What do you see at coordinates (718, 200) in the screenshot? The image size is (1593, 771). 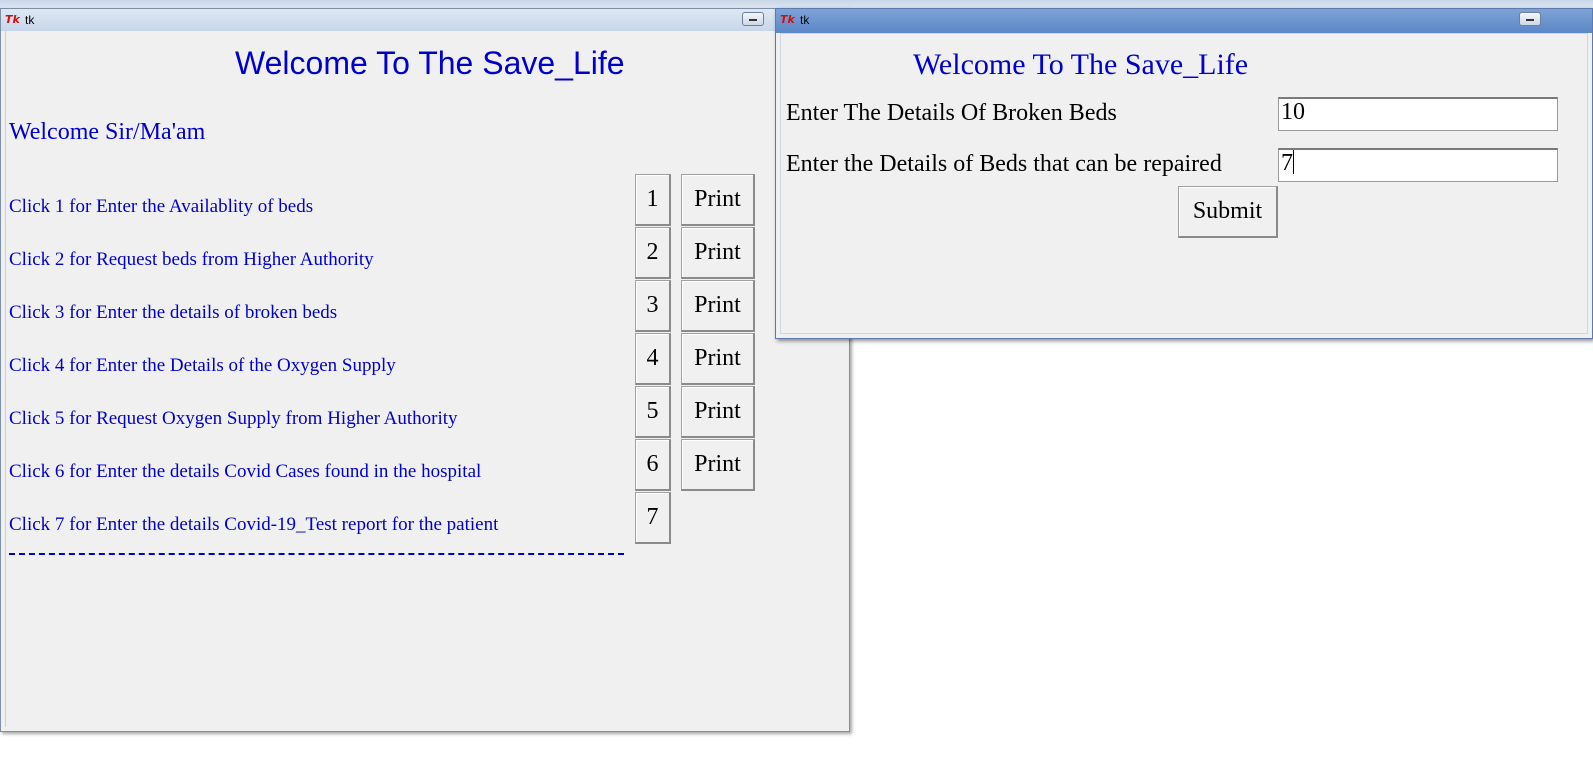 I see `print-1-button: Print` at bounding box center [718, 200].